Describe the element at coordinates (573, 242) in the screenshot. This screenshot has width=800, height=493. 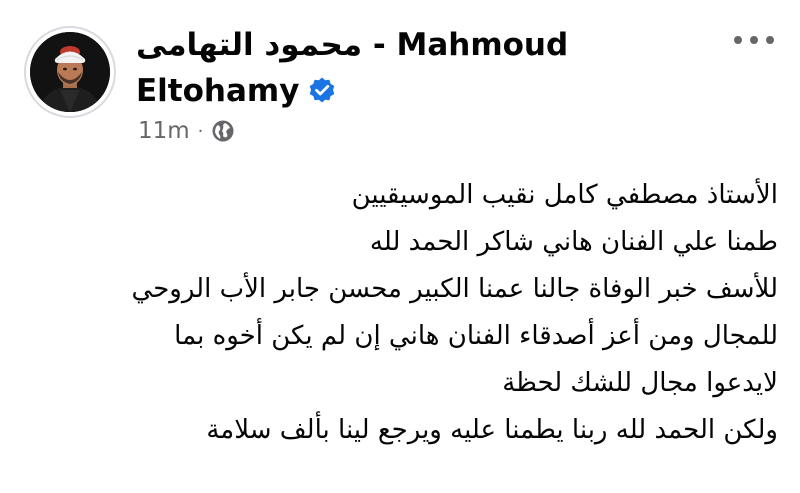
I see `post-body-line: طمنا علي الفنان هاني شاكر الحمد لله` at that location.